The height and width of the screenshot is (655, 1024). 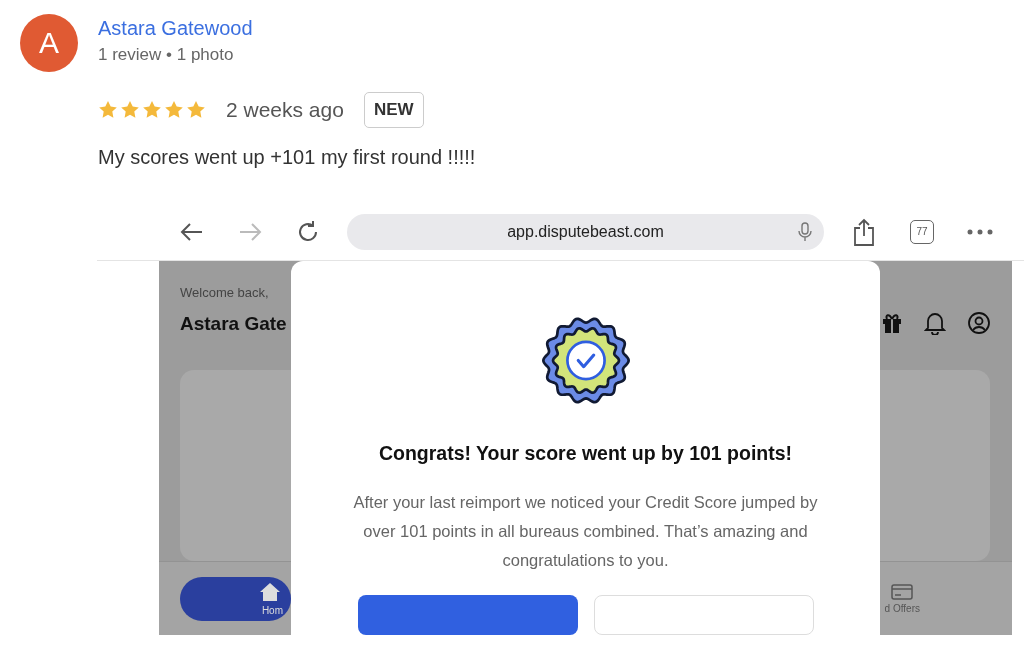 I want to click on user-name: Astara Gate, so click(x=233, y=324).